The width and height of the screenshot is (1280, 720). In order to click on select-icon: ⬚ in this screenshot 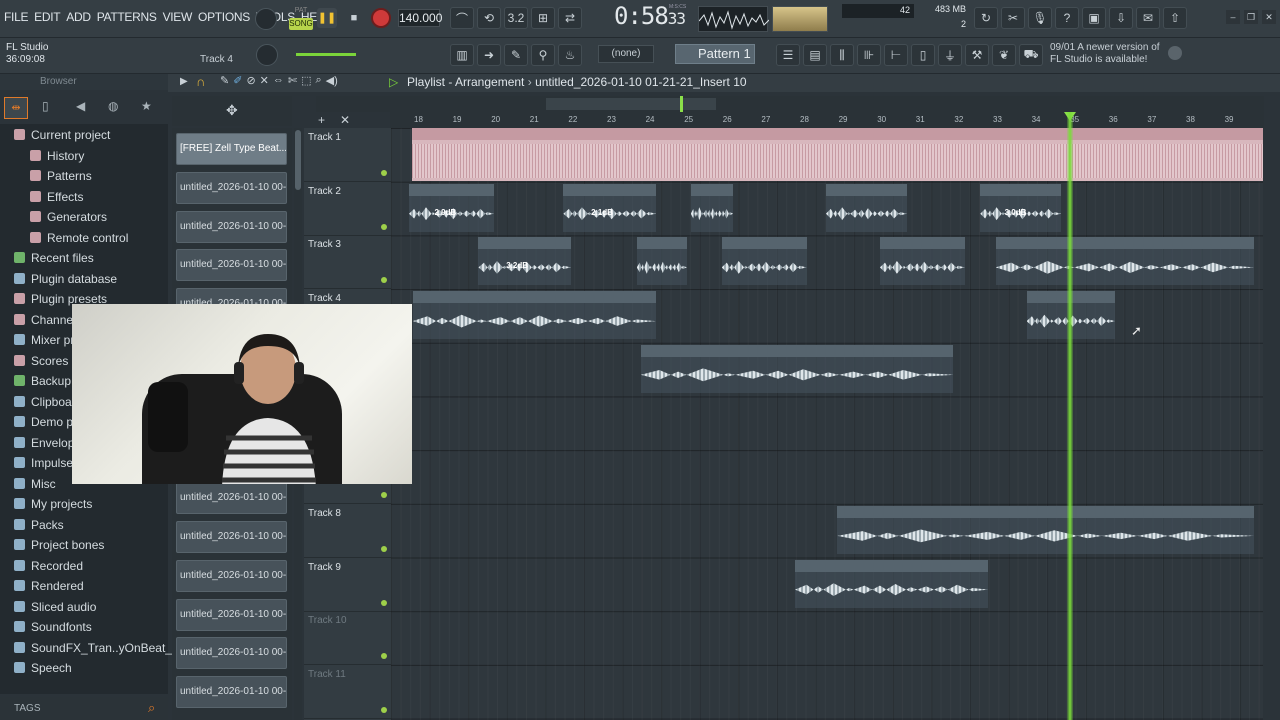, I will do `click(306, 80)`.